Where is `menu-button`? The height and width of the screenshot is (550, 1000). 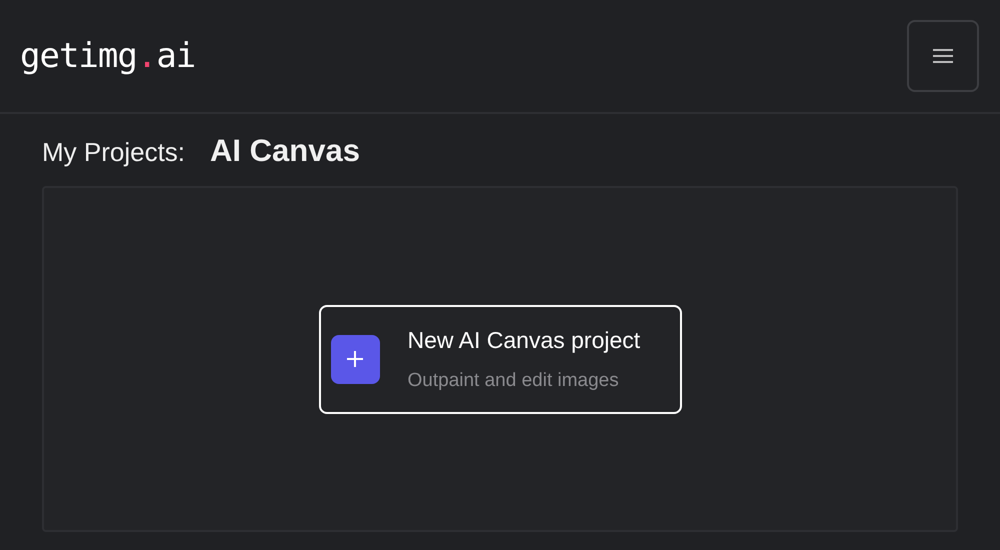 menu-button is located at coordinates (943, 56).